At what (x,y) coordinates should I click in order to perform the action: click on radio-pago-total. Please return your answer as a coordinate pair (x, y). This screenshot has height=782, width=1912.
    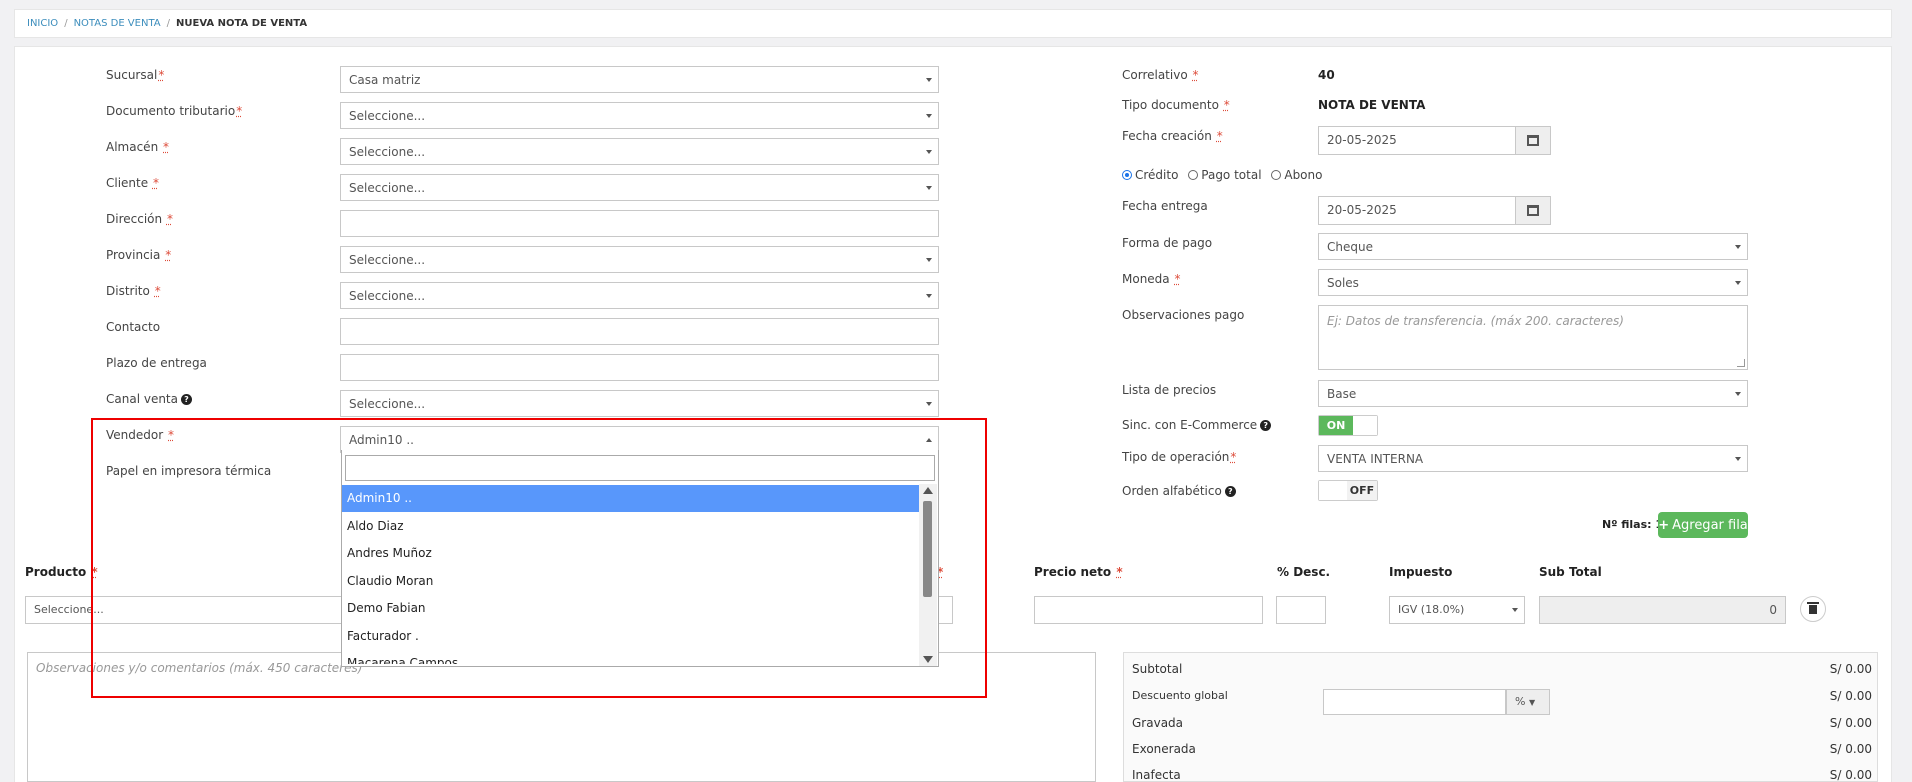
    Looking at the image, I should click on (1193, 175).